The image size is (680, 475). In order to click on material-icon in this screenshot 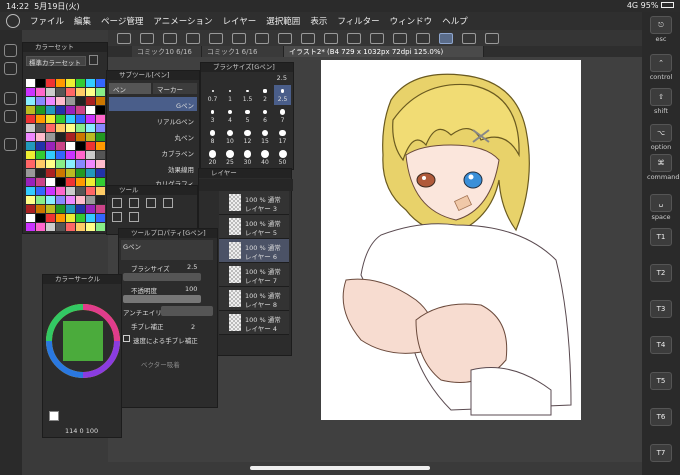, I will do `click(10, 116)`.